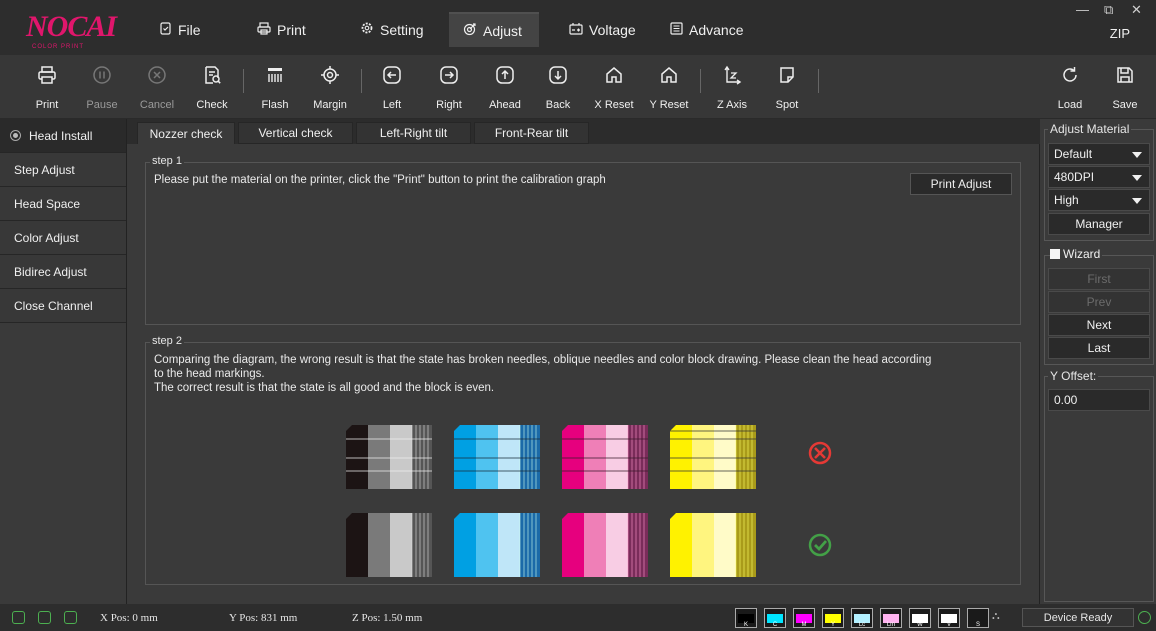  What do you see at coordinates (1078, 617) in the screenshot?
I see `device-status: Device Ready` at bounding box center [1078, 617].